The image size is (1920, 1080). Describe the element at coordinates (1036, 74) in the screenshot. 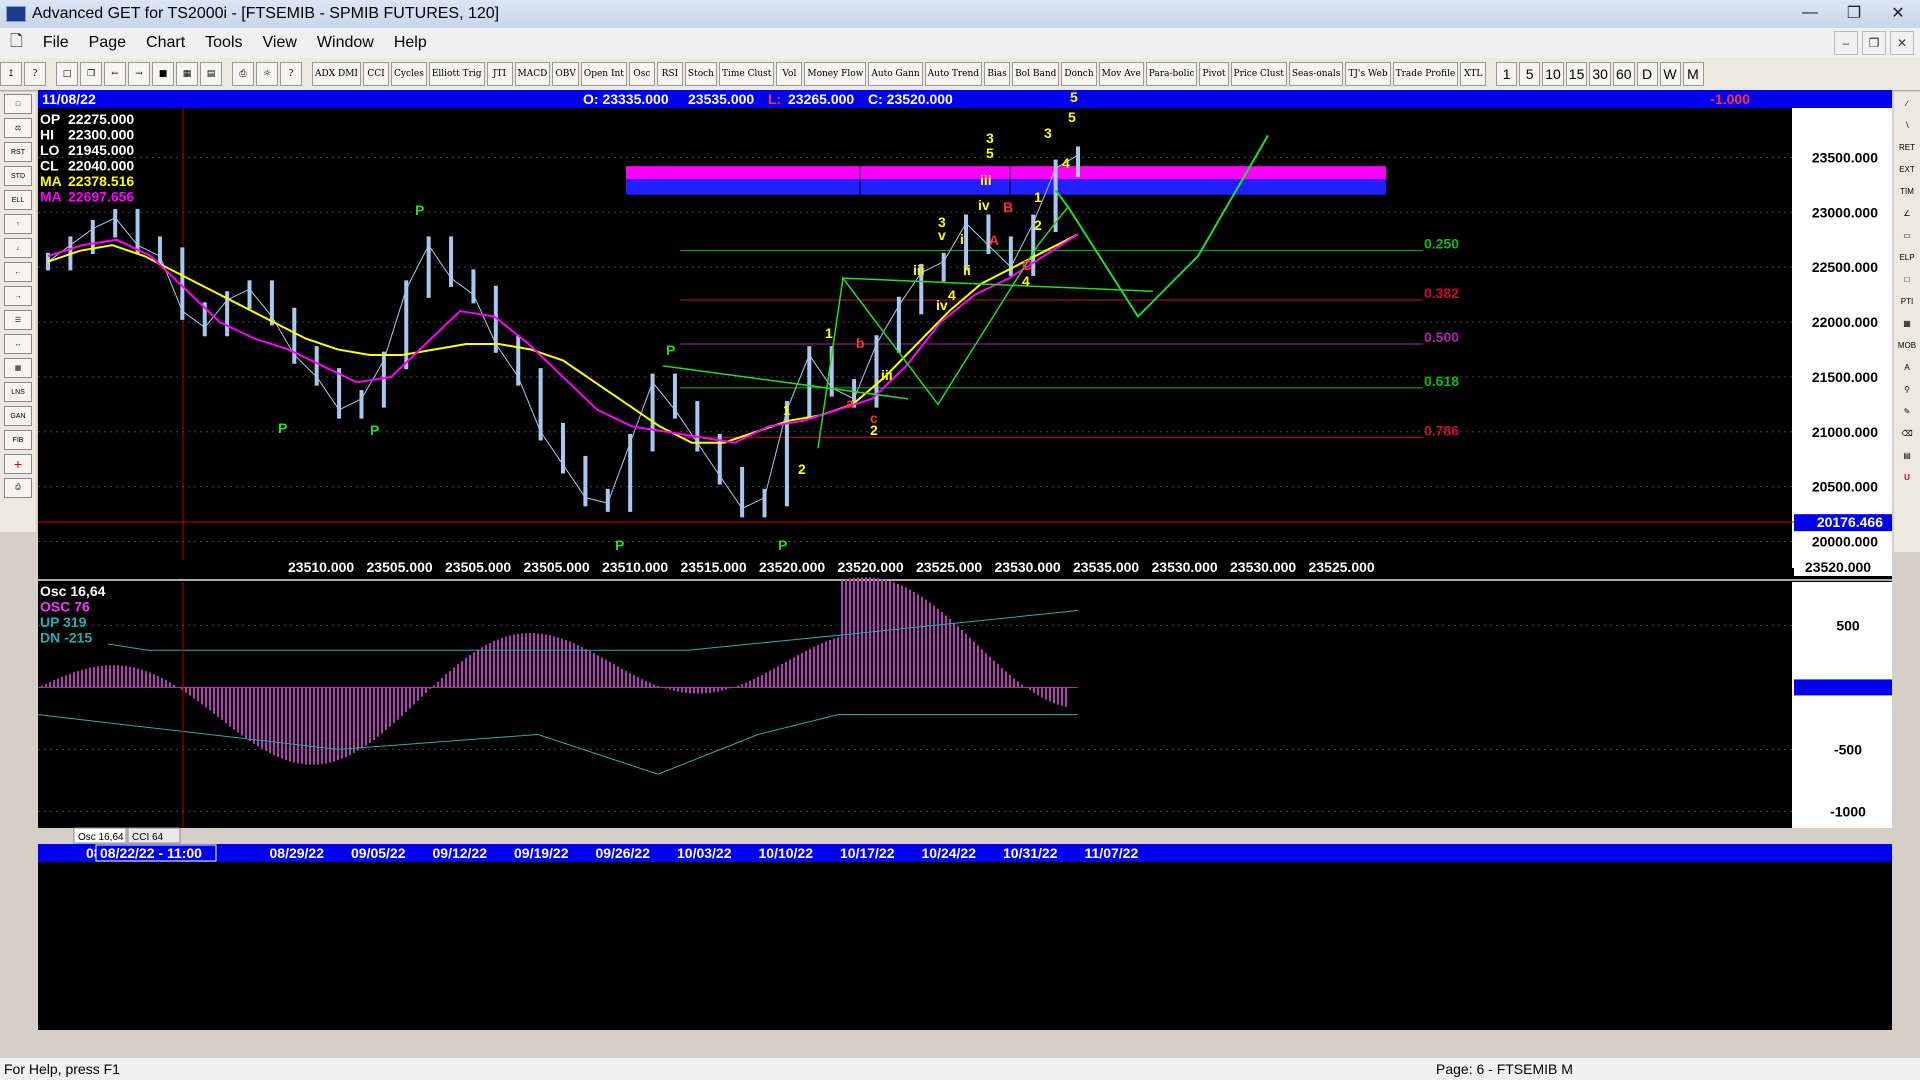

I see `study-button-17: Bol Band` at that location.